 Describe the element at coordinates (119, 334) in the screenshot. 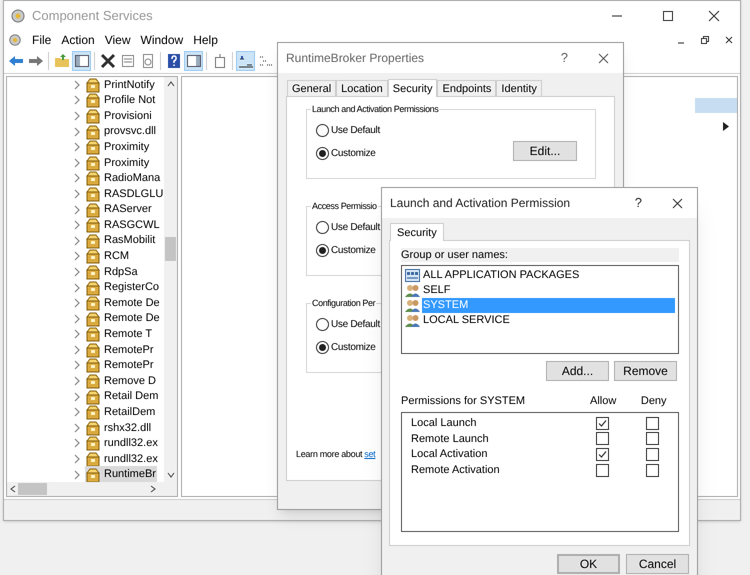

I see `tree-item: Remote T` at that location.